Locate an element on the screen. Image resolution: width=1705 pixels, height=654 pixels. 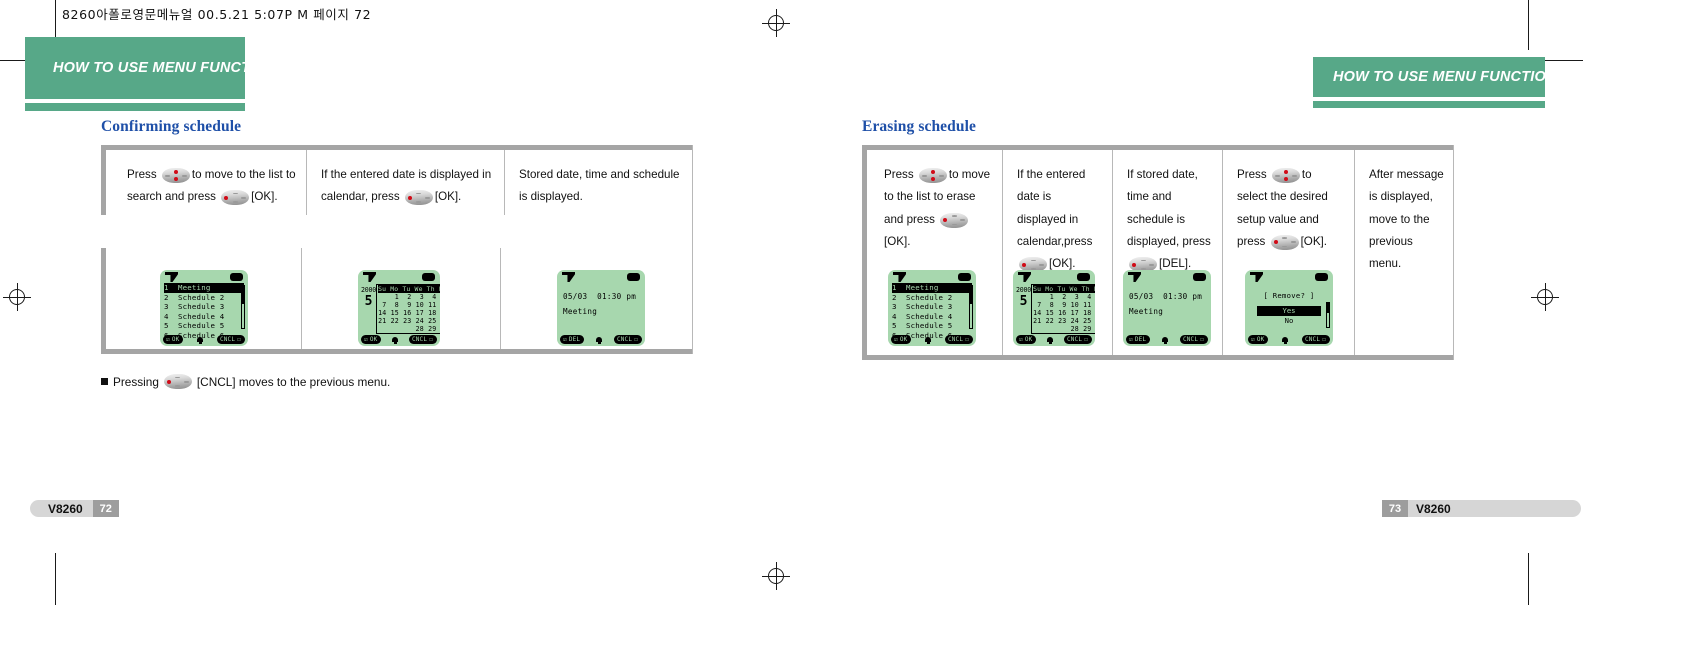
calendar-month: 5 is located at coordinates (368, 301).